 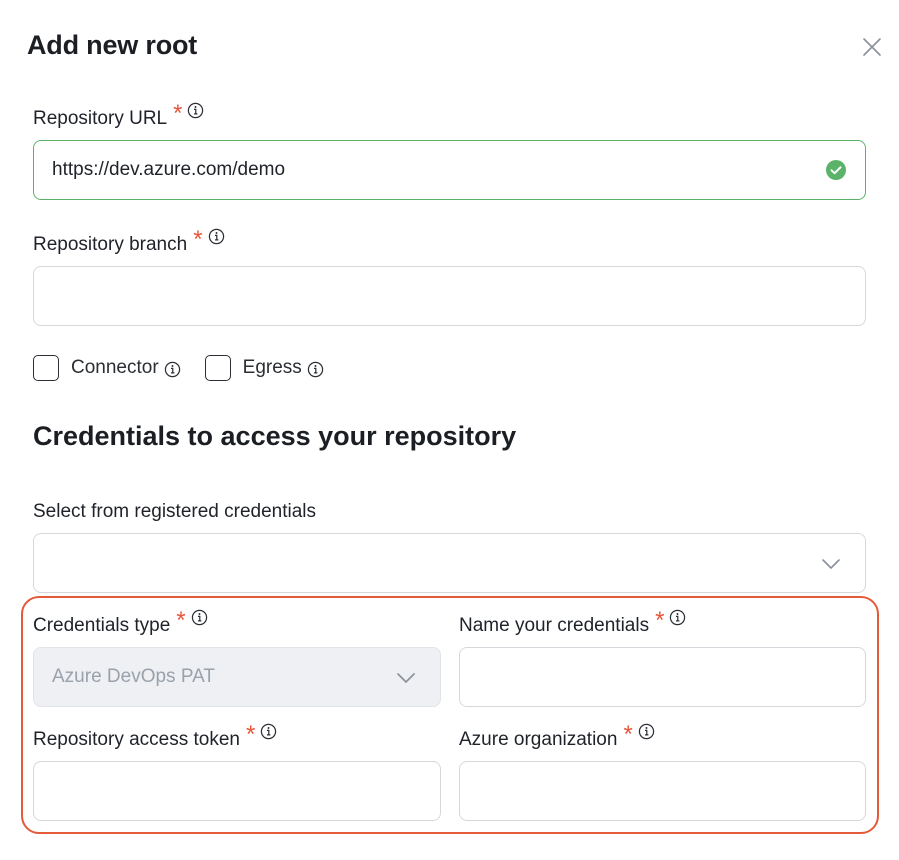 What do you see at coordinates (449, 296) in the screenshot?
I see `repository-branch-input` at bounding box center [449, 296].